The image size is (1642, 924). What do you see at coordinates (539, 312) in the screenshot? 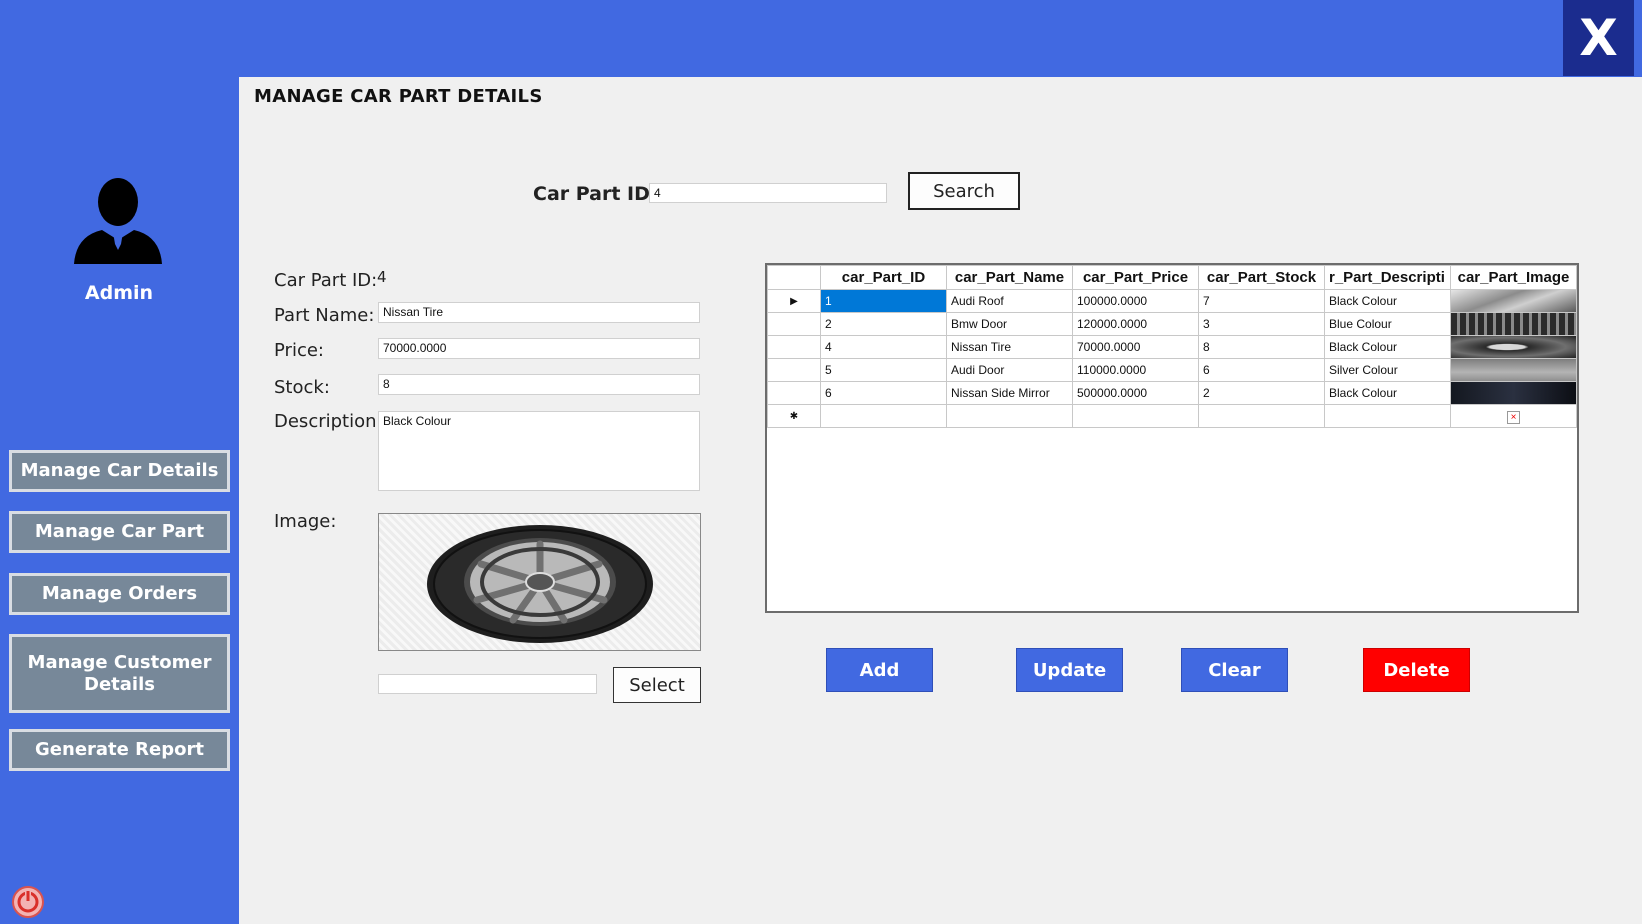
I see `part-name-input: Nissan Tire` at bounding box center [539, 312].